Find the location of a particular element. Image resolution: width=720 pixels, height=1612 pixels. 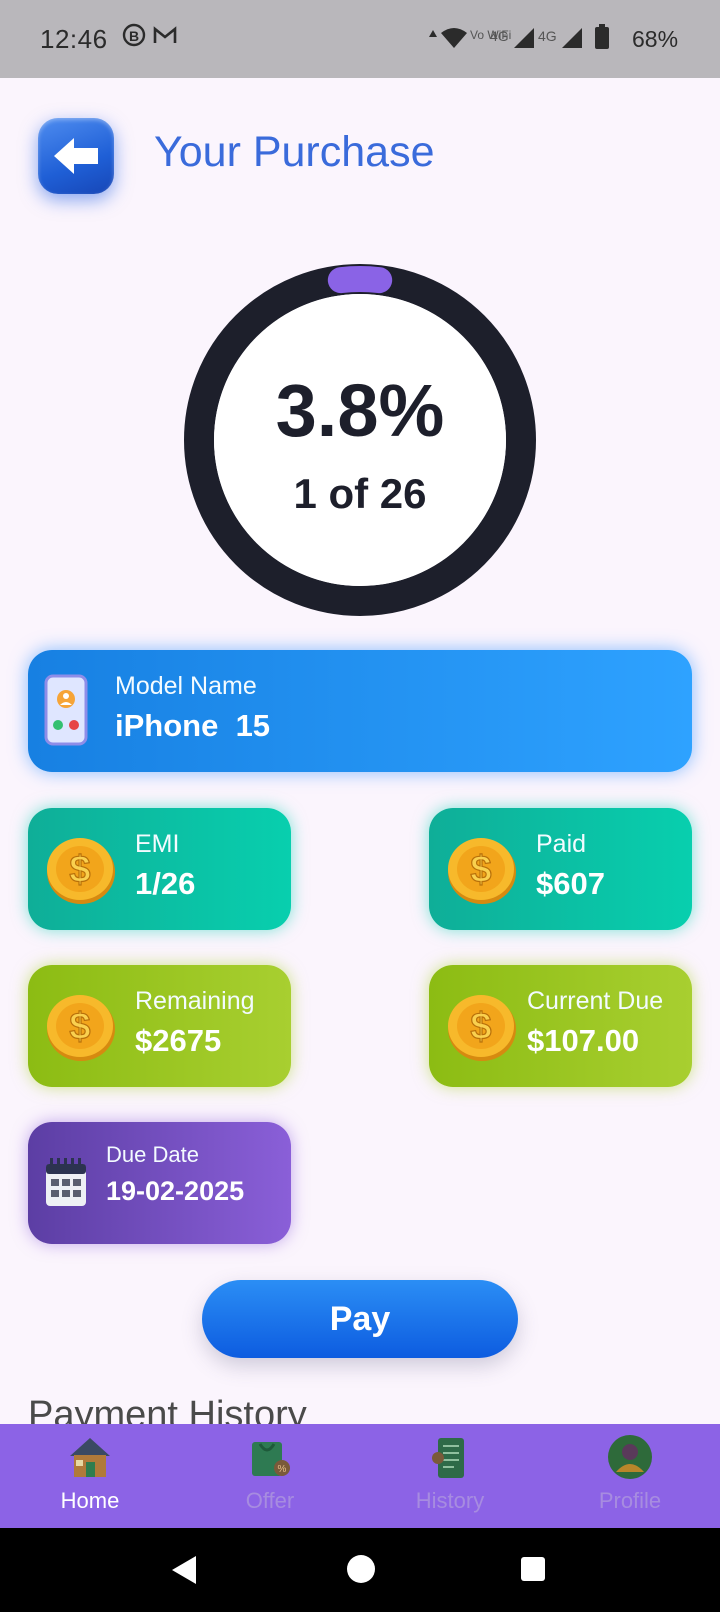

emi-label: EMI is located at coordinates (157, 844).